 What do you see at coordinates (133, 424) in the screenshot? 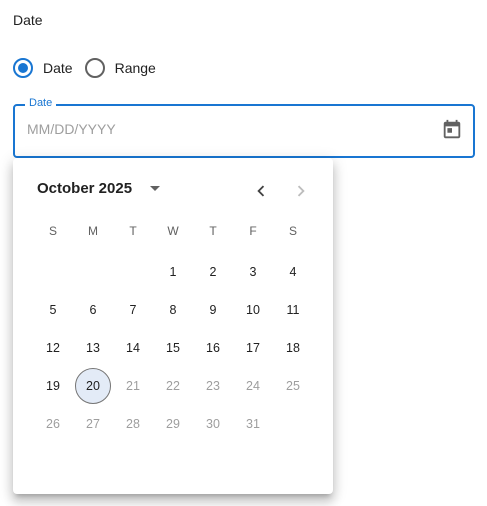
I see `day-disabled: 28` at bounding box center [133, 424].